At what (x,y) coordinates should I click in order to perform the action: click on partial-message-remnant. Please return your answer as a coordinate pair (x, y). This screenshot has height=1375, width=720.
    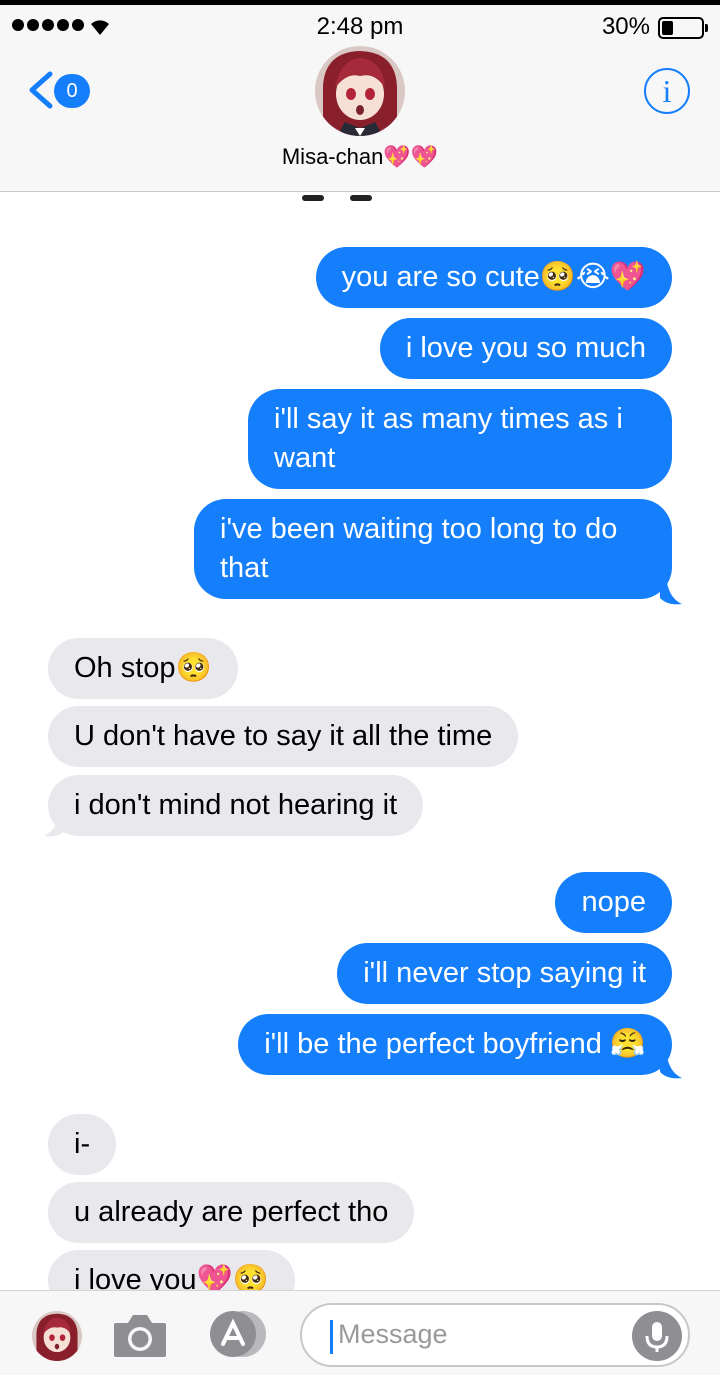
    Looking at the image, I should click on (337, 198).